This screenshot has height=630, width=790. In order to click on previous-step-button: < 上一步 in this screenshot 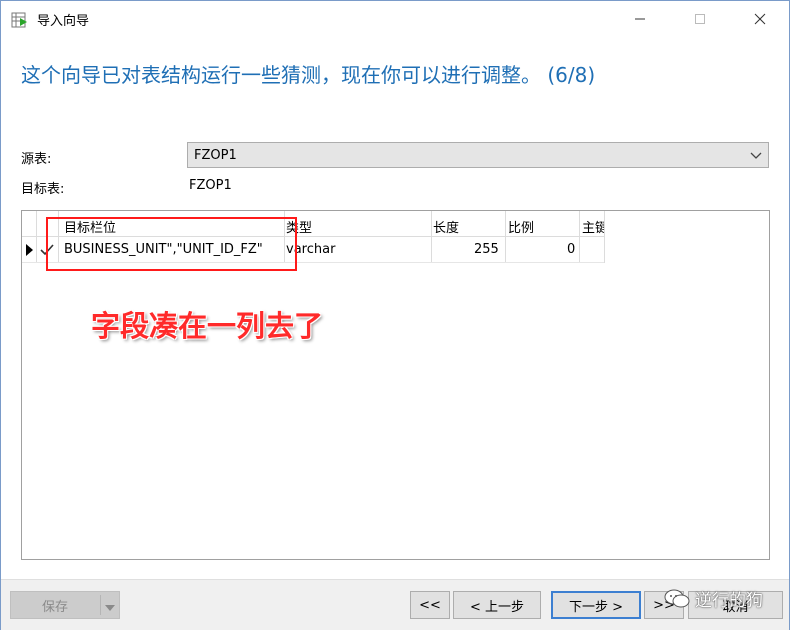, I will do `click(497, 605)`.